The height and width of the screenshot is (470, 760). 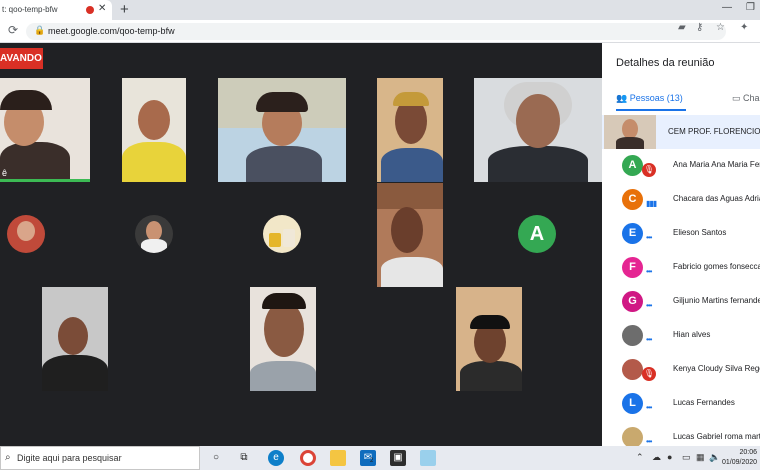 What do you see at coordinates (681, 200) in the screenshot?
I see `participant-row: C ▮▮▮ Chacara das Aguas Adria` at bounding box center [681, 200].